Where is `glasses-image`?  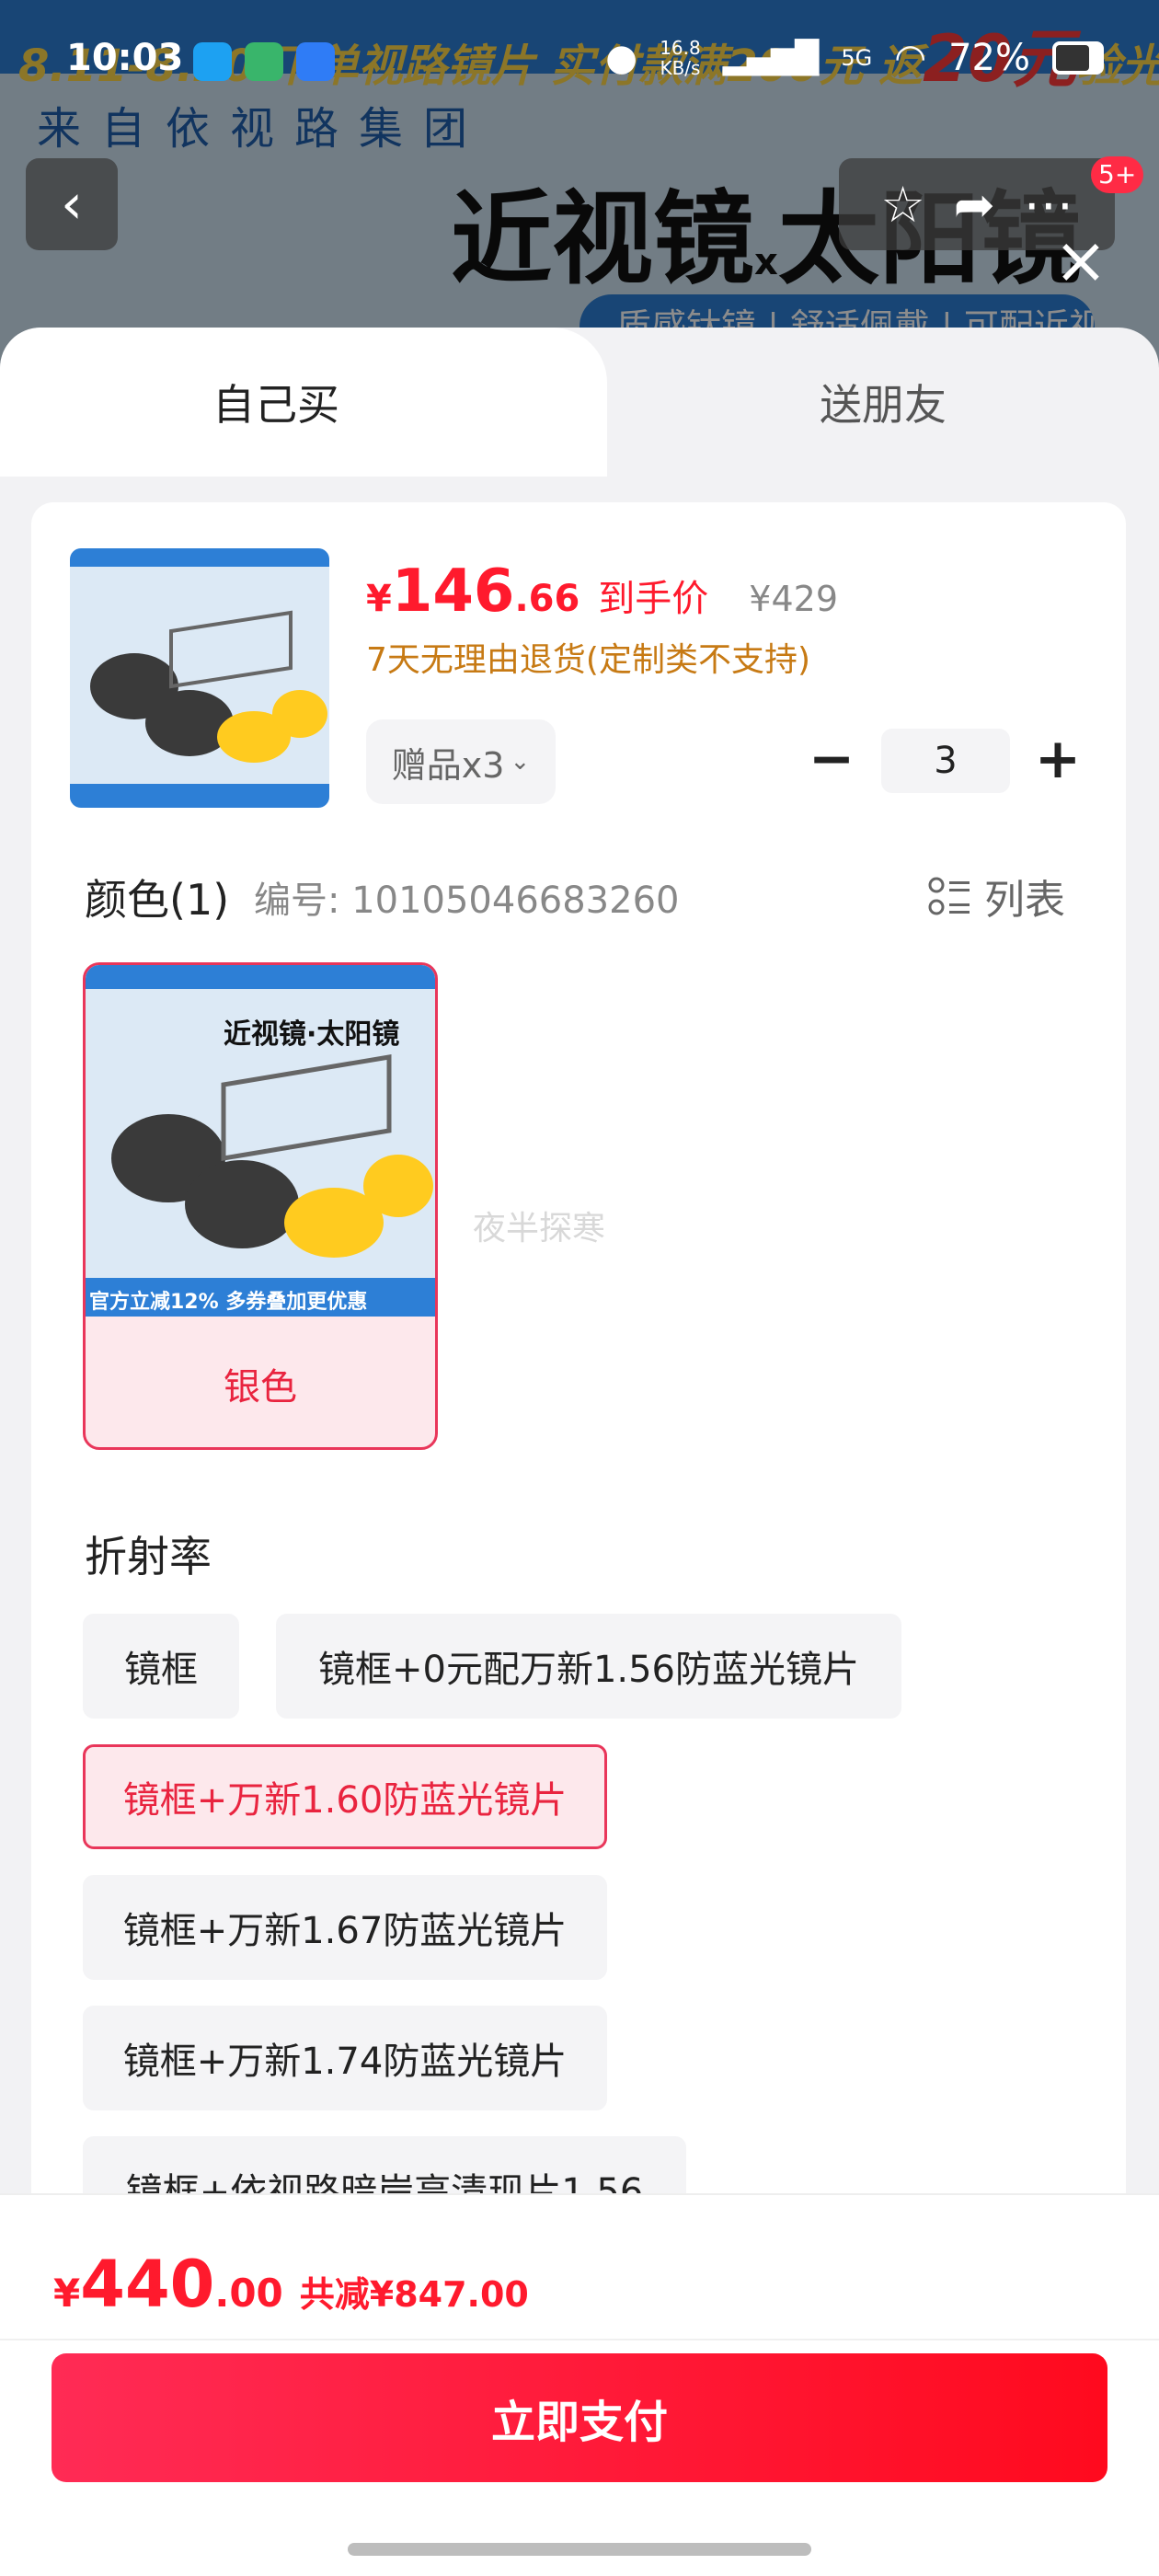 glasses-image is located at coordinates (199, 678).